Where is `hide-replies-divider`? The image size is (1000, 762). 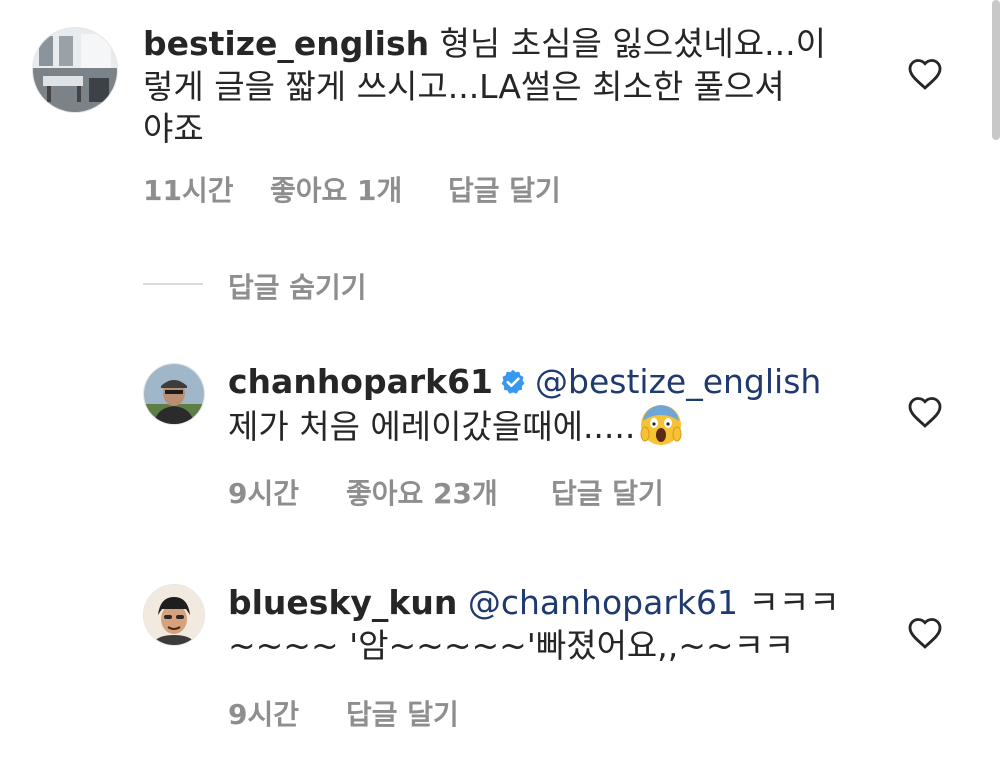
hide-replies-divider is located at coordinates (173, 284).